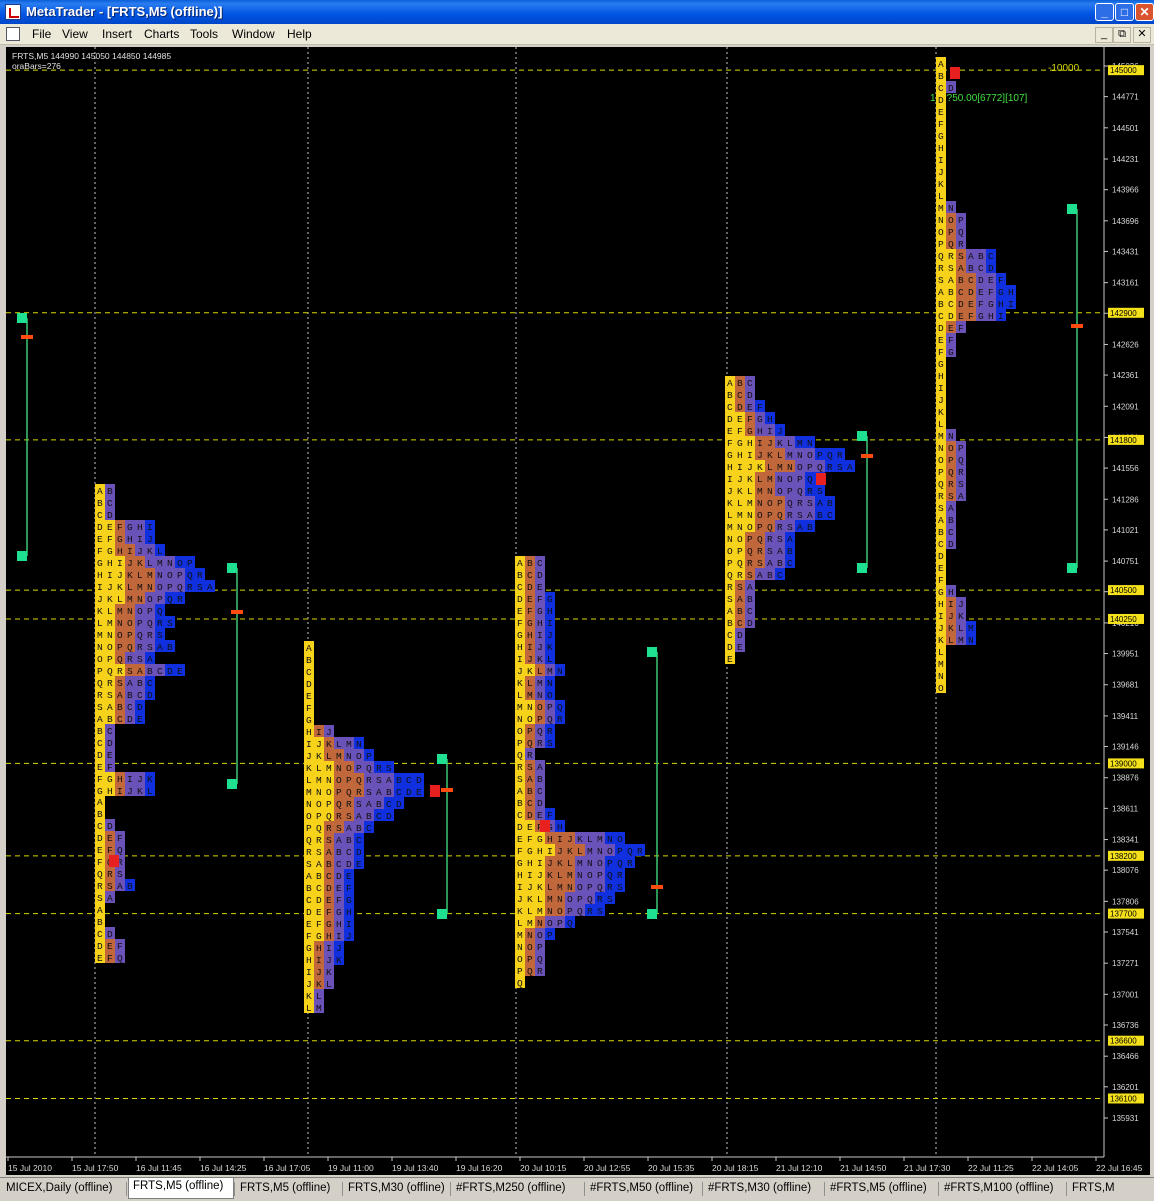 This screenshot has height=1201, width=1154. Describe the element at coordinates (397, 1189) in the screenshot. I see `chart-tab: FRTS,M30 (offline)` at that location.